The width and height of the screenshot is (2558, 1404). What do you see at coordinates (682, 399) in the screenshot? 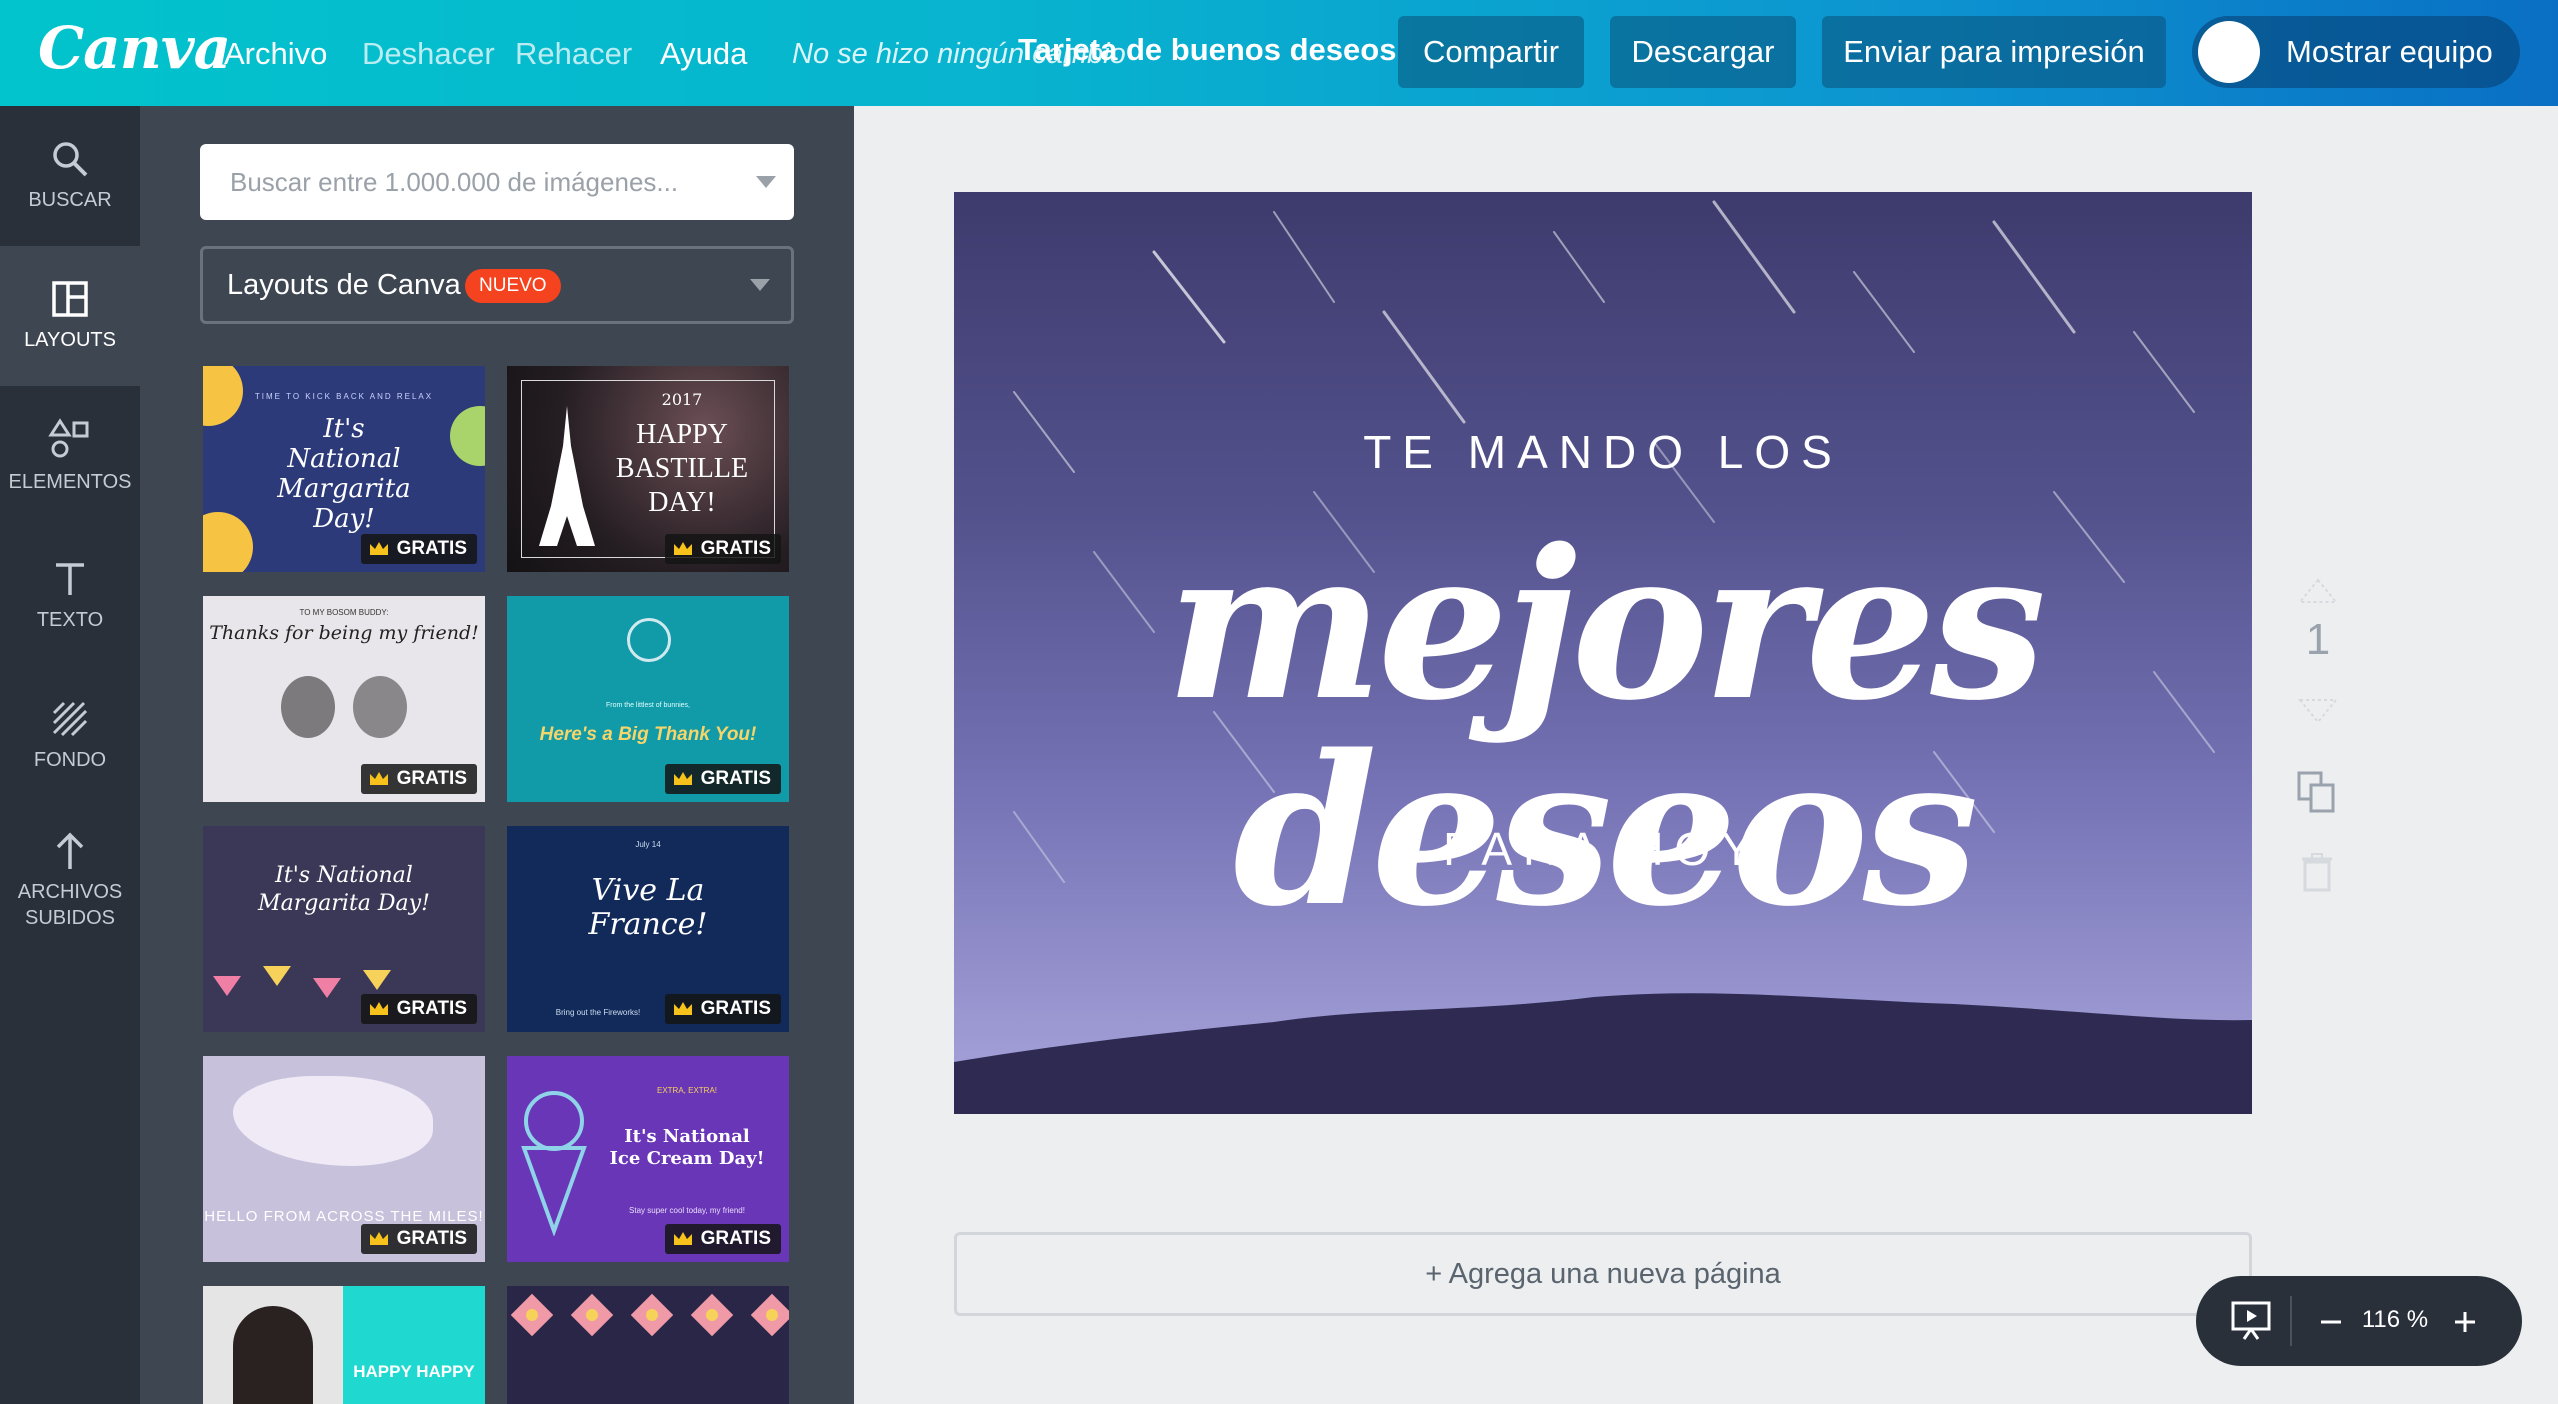
I see `thumb-year: 2017` at bounding box center [682, 399].